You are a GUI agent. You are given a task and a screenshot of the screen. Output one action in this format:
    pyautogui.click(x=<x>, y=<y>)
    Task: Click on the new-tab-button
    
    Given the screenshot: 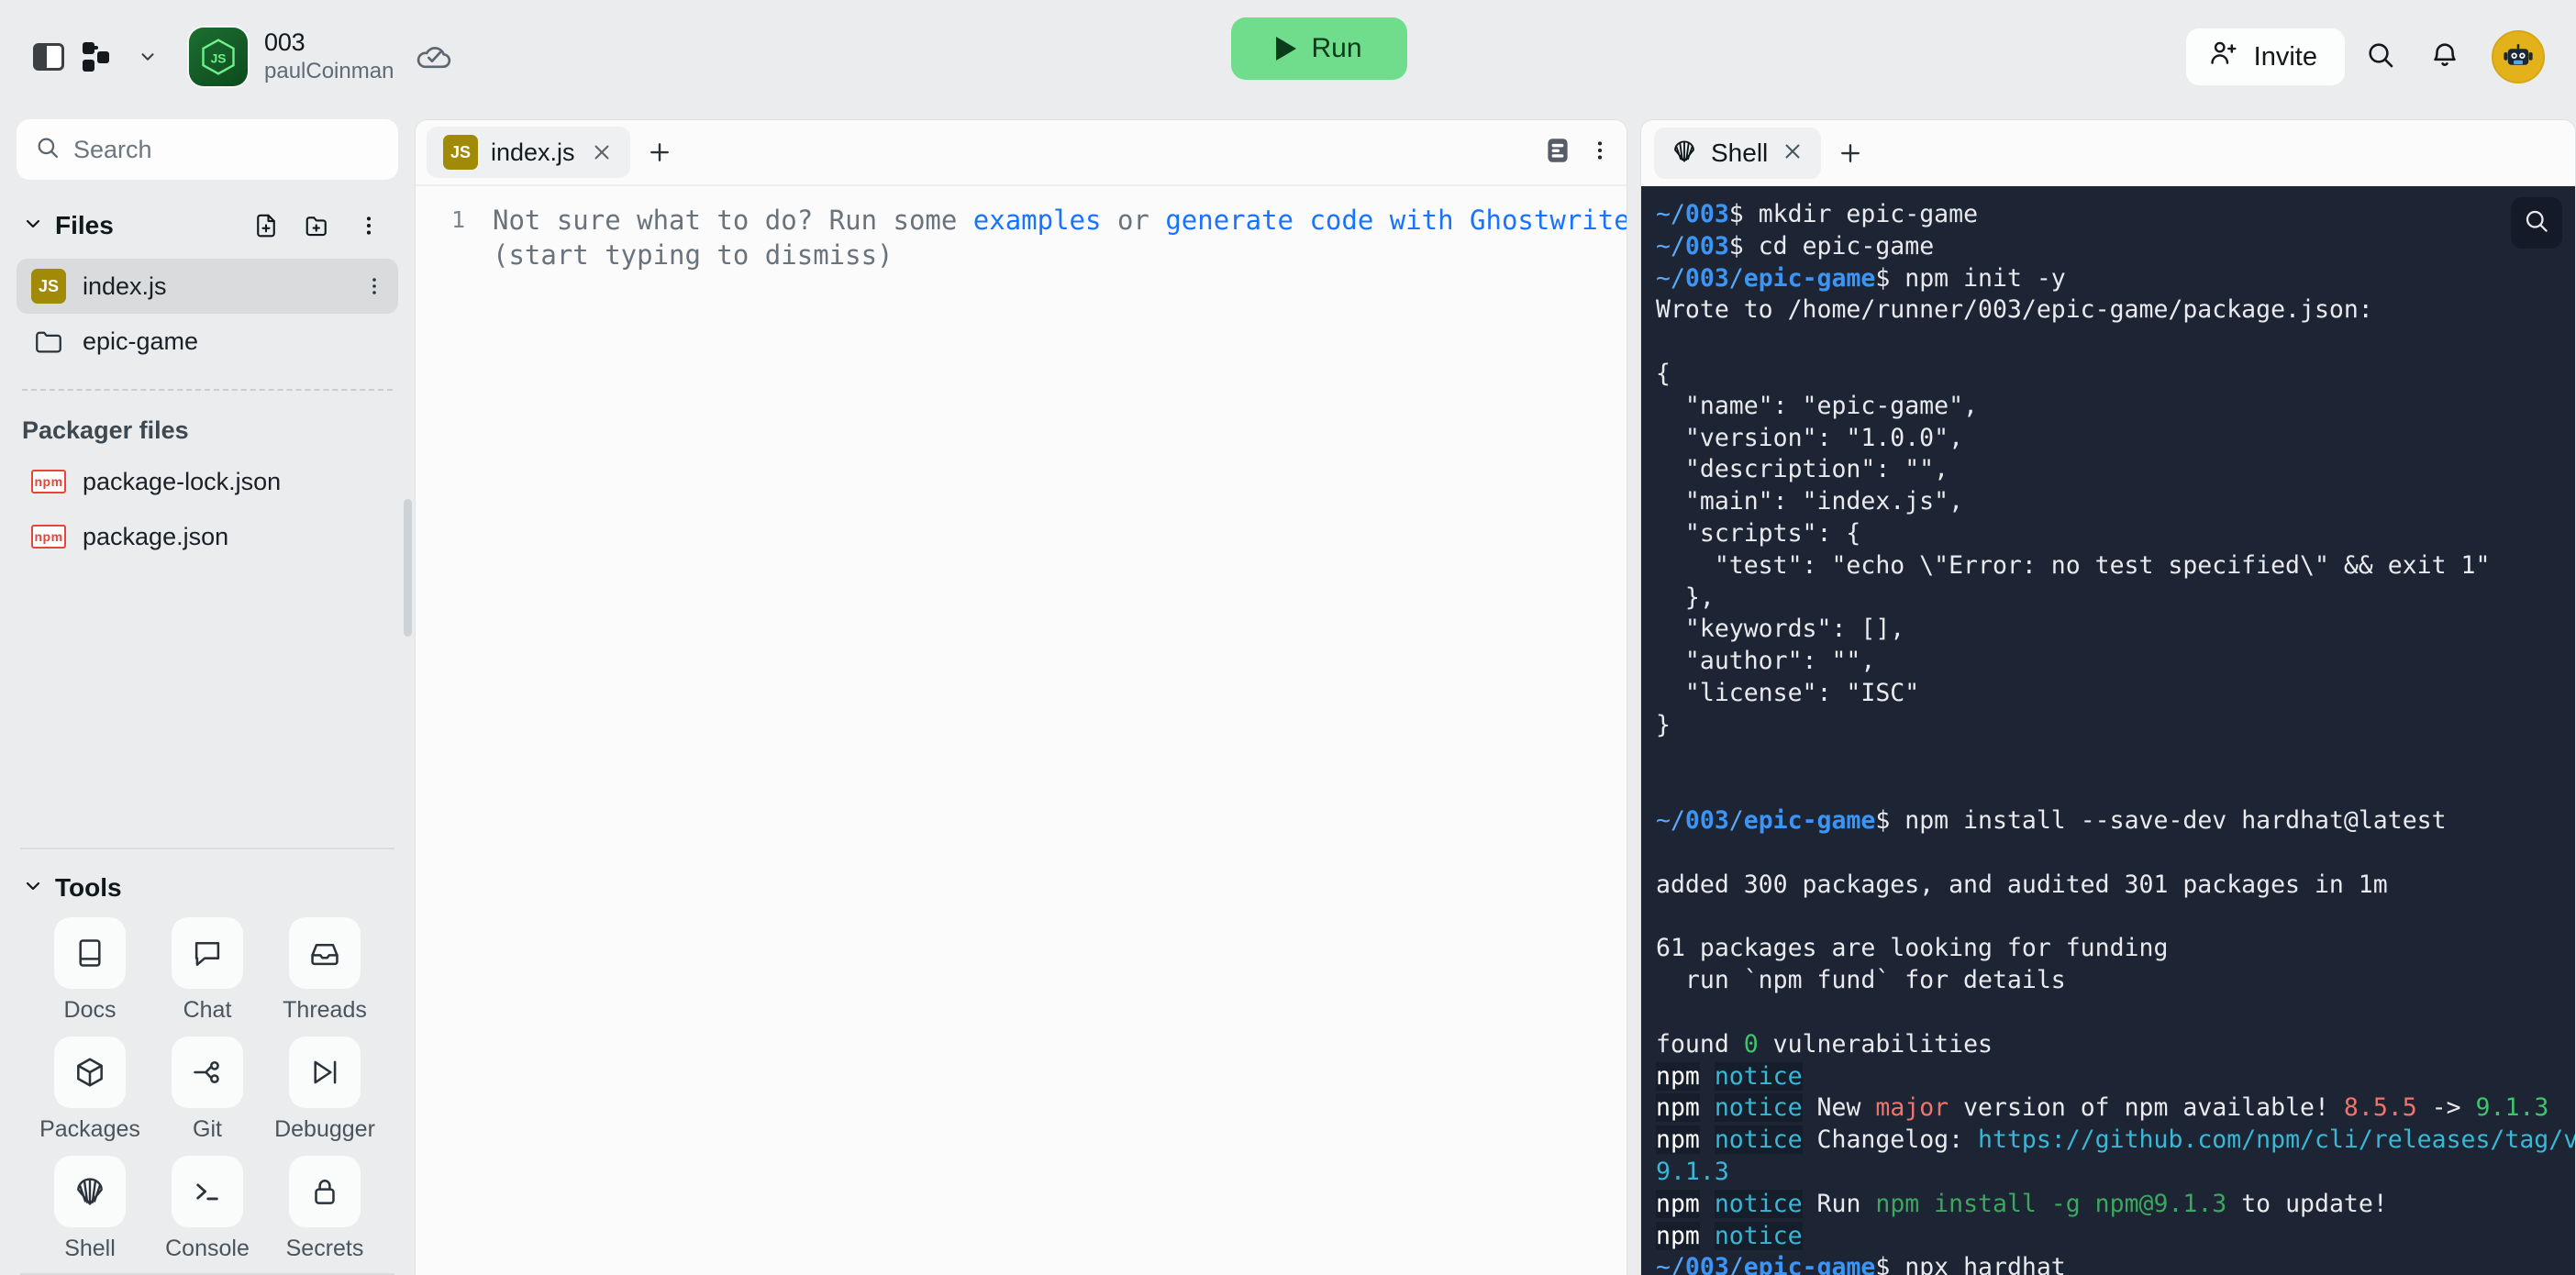 What is the action you would take?
    pyautogui.click(x=659, y=152)
    